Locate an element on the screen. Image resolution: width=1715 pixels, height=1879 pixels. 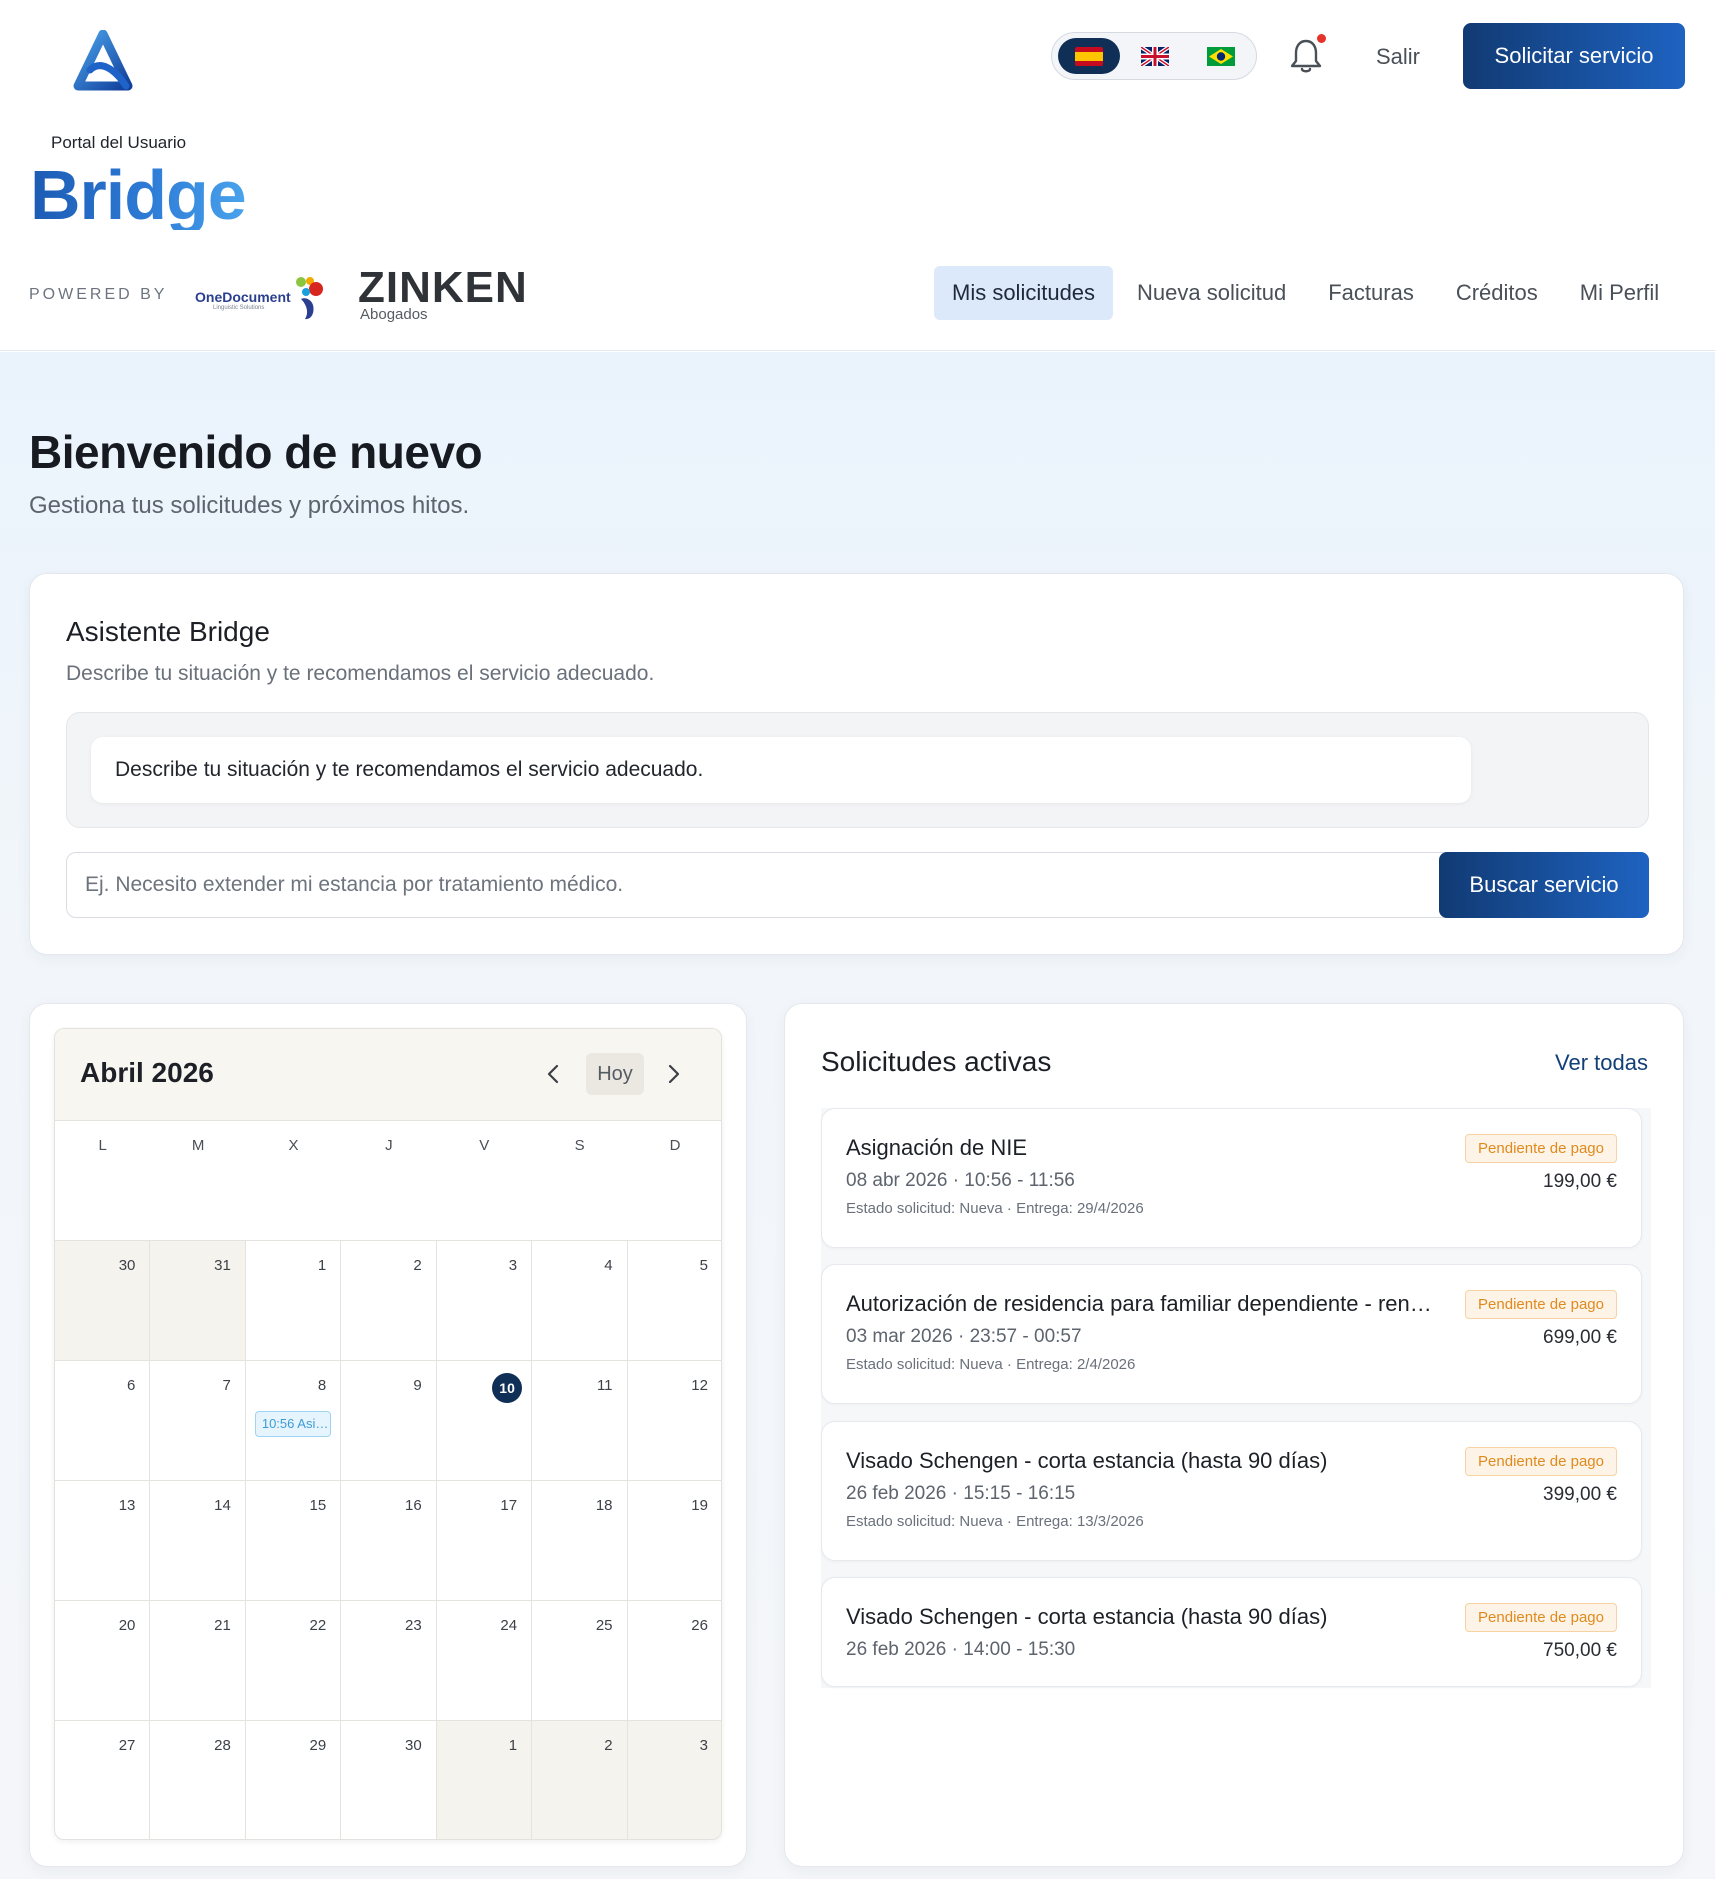
zinken-name: ZINKEN is located at coordinates (443, 287).